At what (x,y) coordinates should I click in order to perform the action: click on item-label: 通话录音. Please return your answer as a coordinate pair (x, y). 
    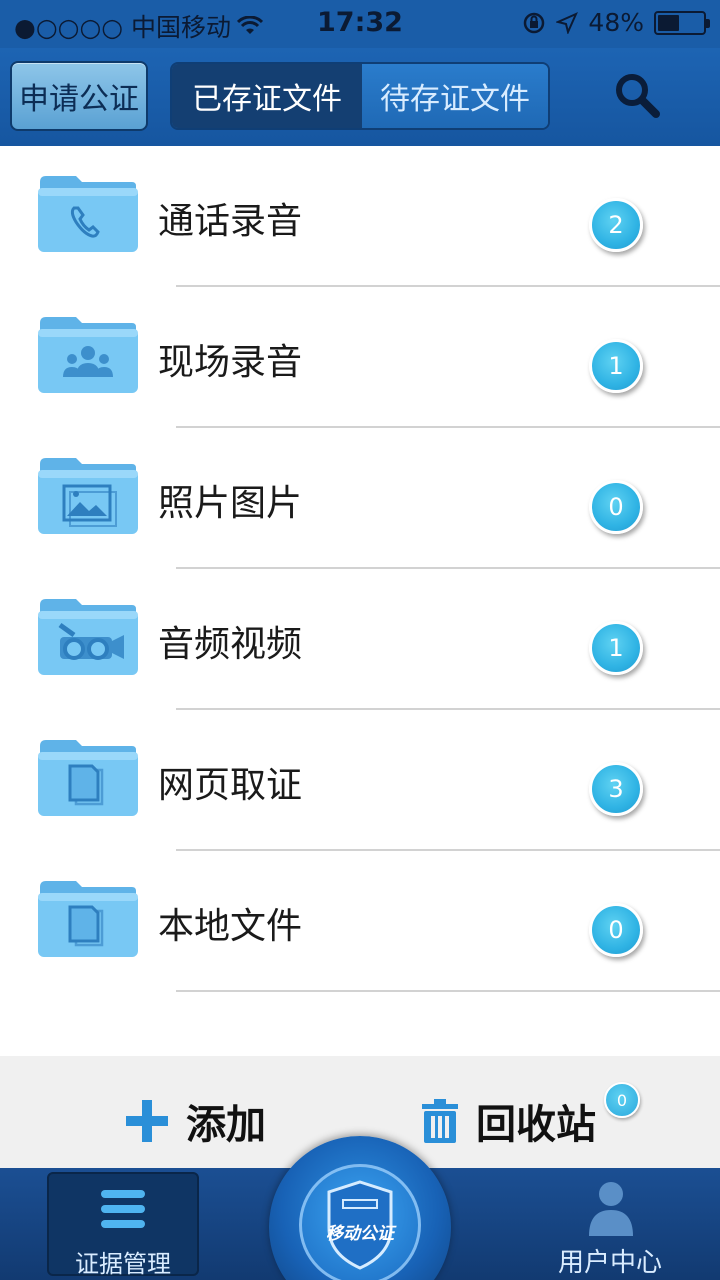
    Looking at the image, I should click on (230, 221).